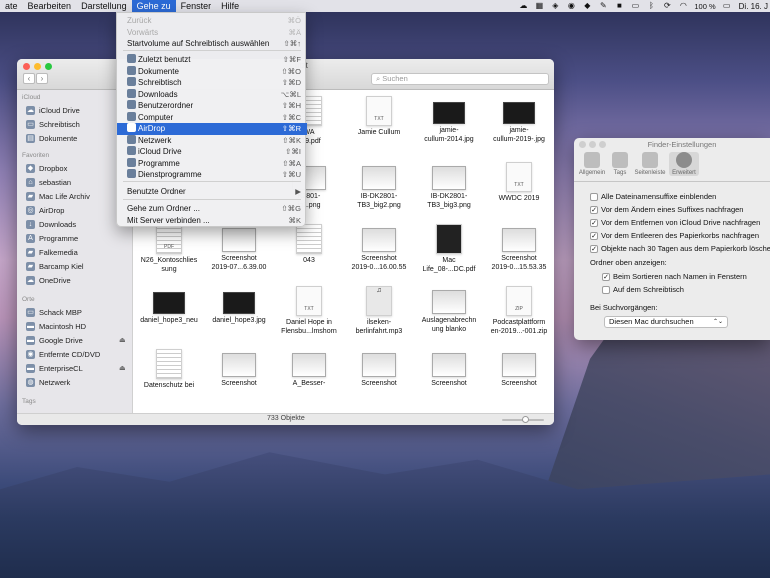 Image resolution: width=770 pixels, height=578 pixels. I want to click on sidebar-item-schack-mbp: ▭ Schack MBP, so click(54, 312).